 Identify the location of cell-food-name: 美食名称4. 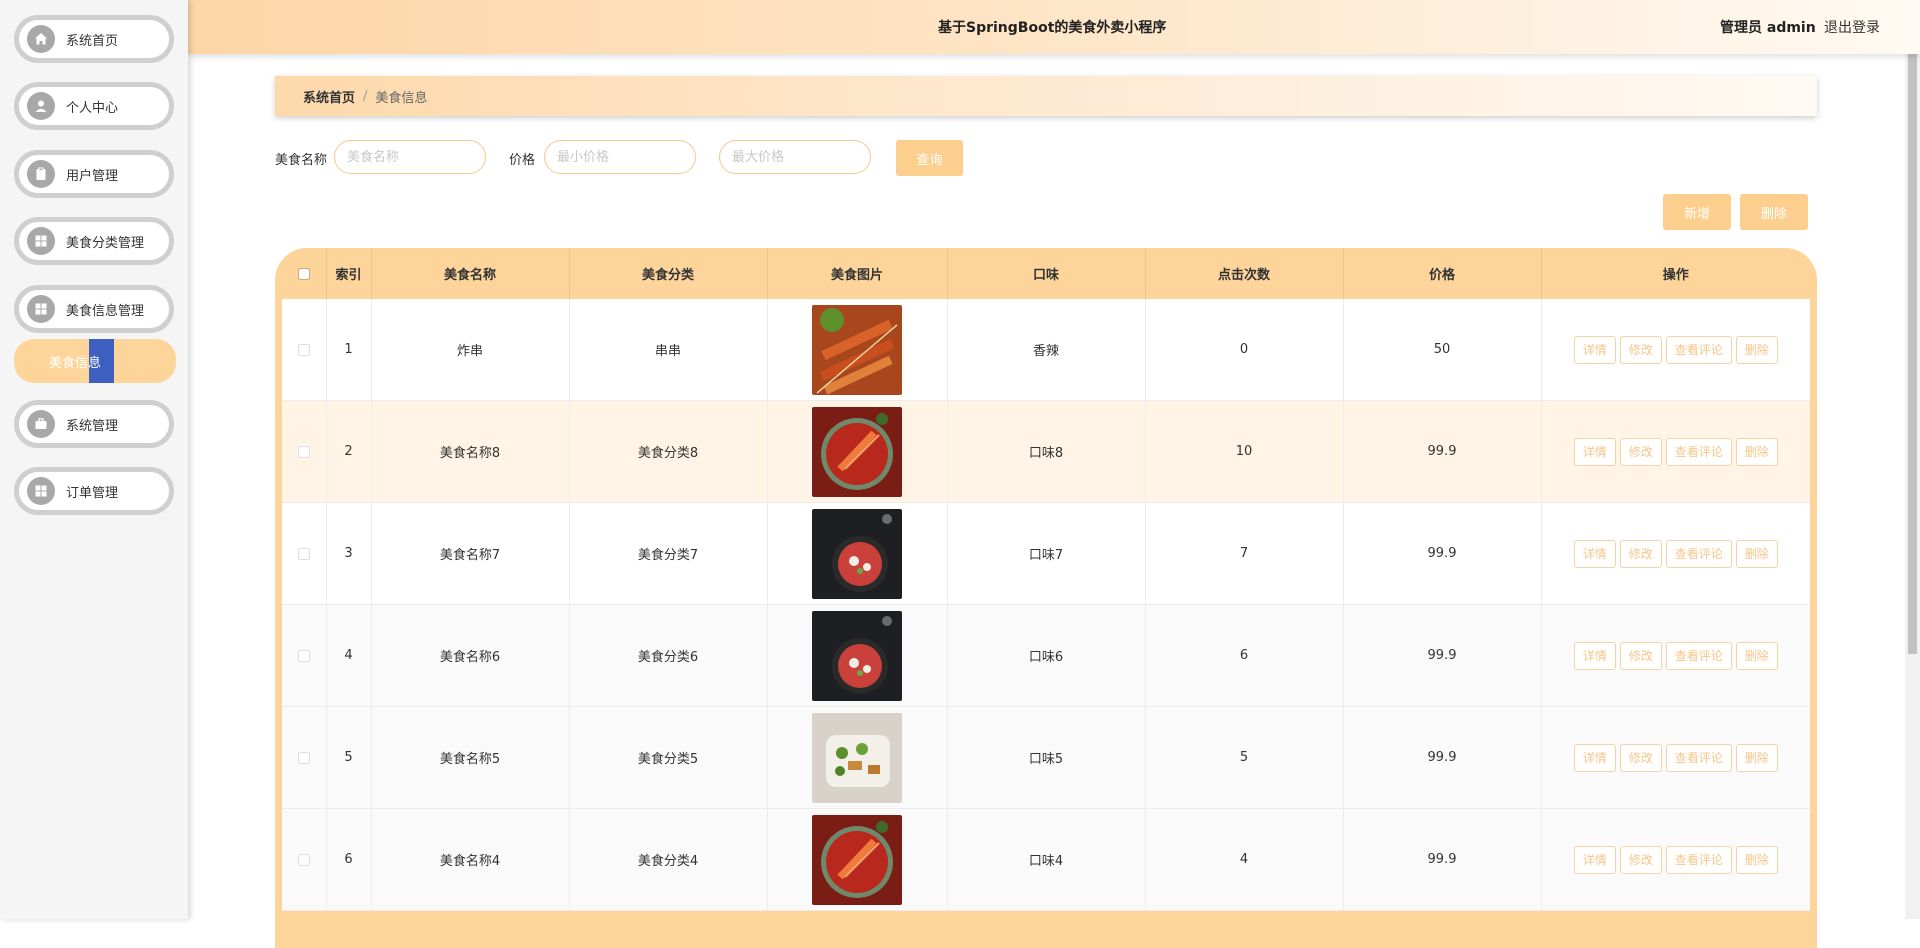
(470, 859).